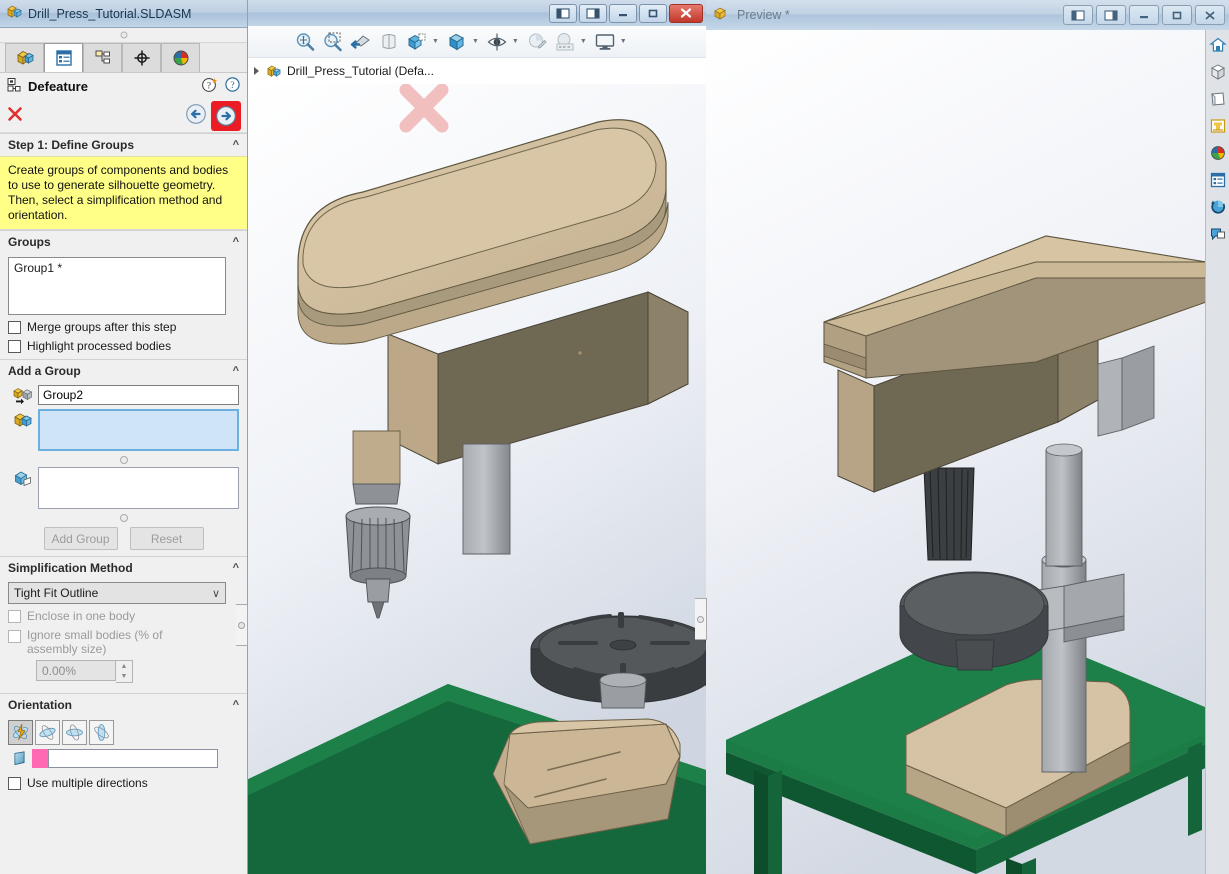 This screenshot has height=874, width=1229. I want to click on groups-listbox: Group1 *, so click(117, 286).